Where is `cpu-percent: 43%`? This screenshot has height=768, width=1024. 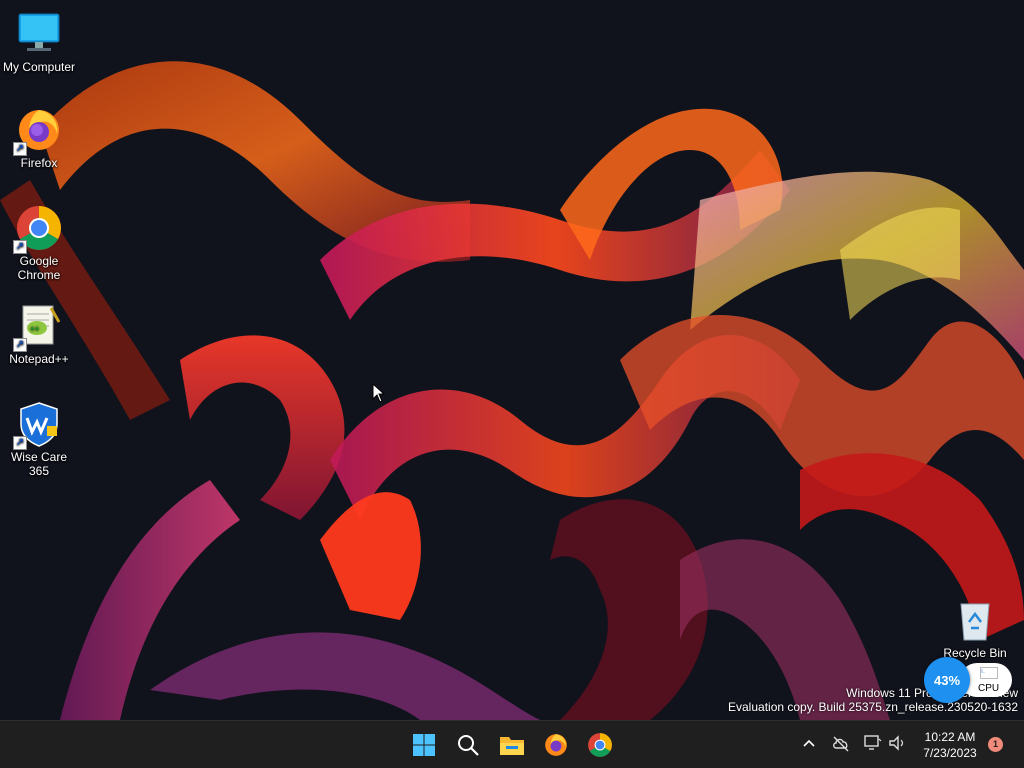 cpu-percent: 43% is located at coordinates (947, 680).